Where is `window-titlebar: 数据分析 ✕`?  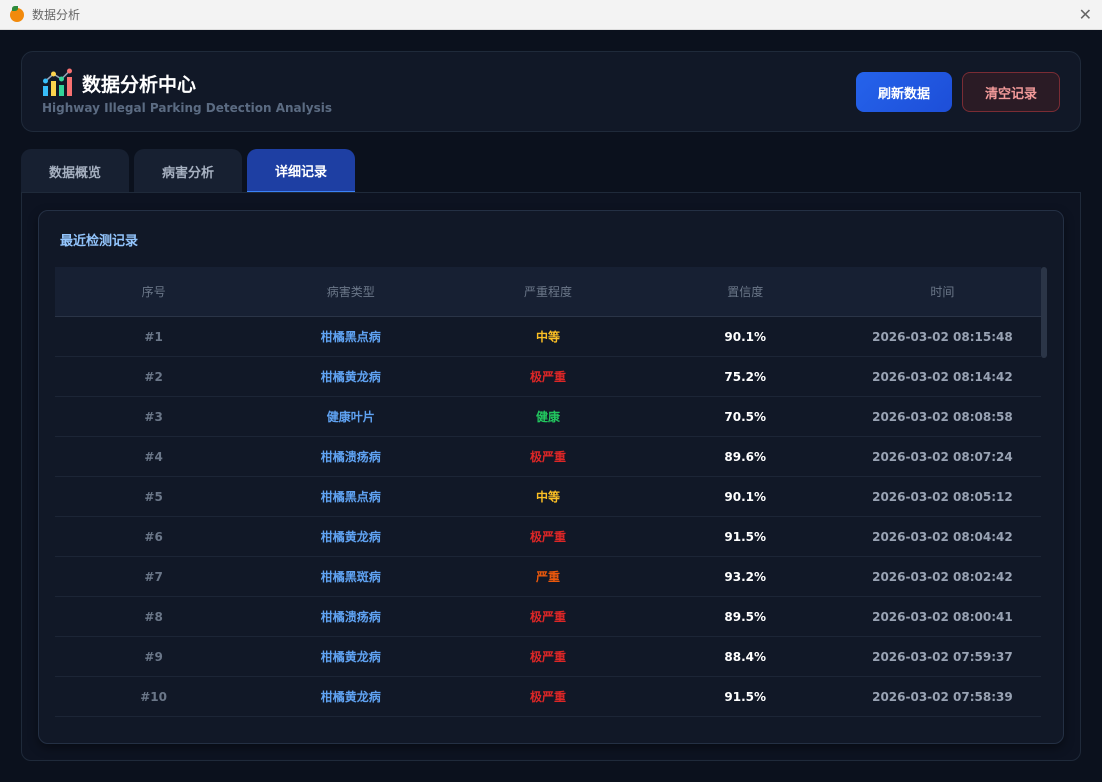 window-titlebar: 数据分析 ✕ is located at coordinates (551, 15).